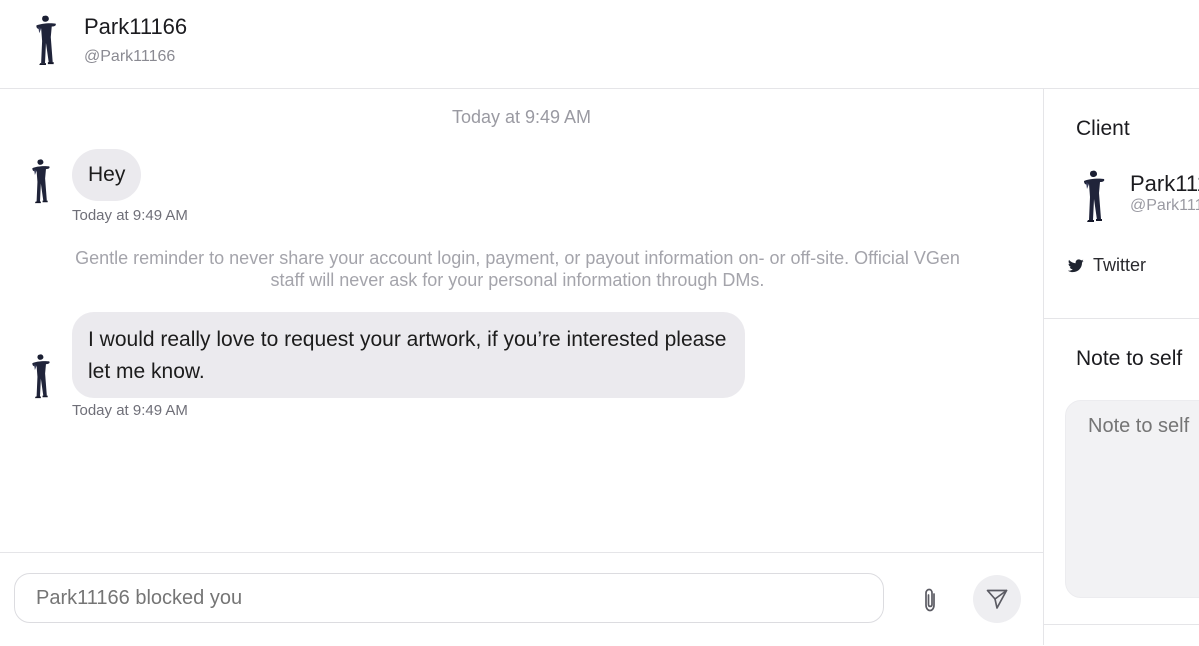 Image resolution: width=1199 pixels, height=646 pixels. I want to click on client-handle: @Park11166, so click(1164, 205).